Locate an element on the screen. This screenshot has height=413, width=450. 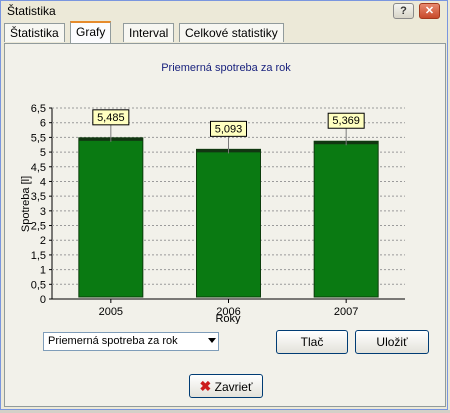
value-label: 5,093 is located at coordinates (229, 129).